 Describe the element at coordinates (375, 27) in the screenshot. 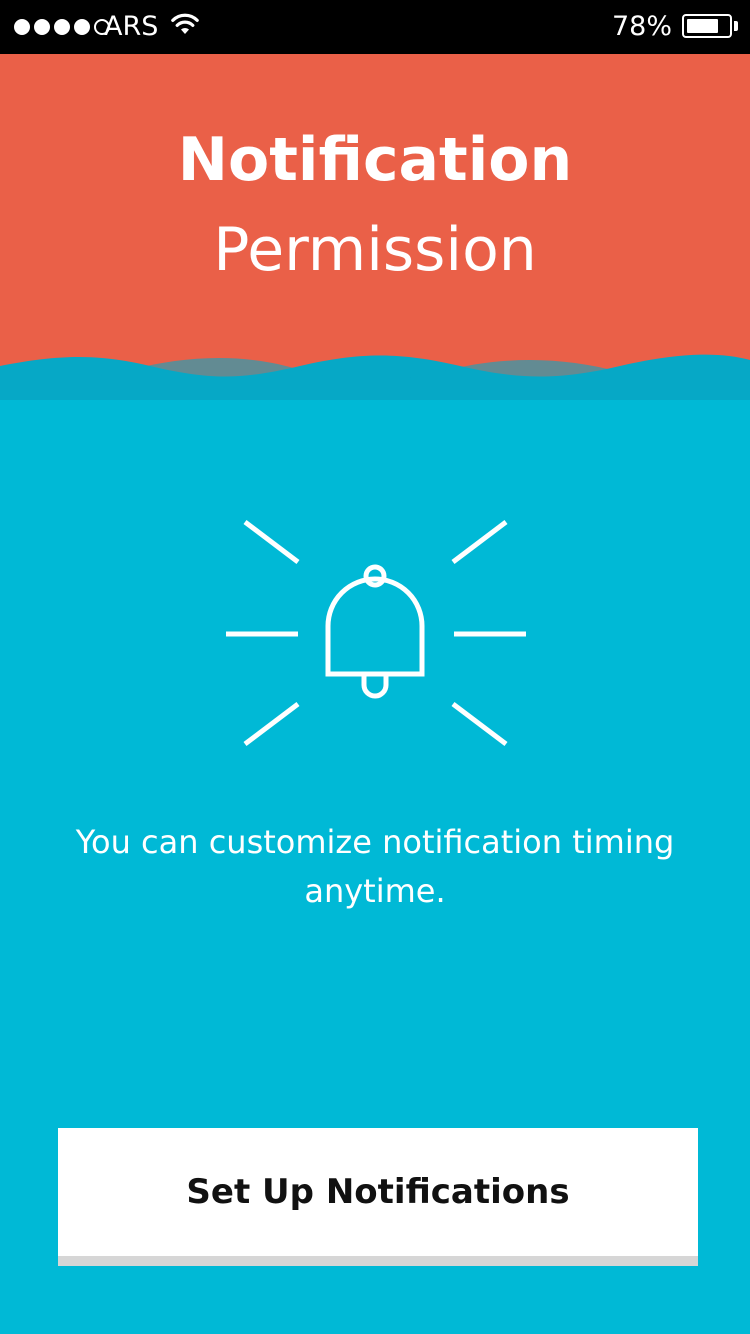

I see `status-bar: ARS 78%` at that location.